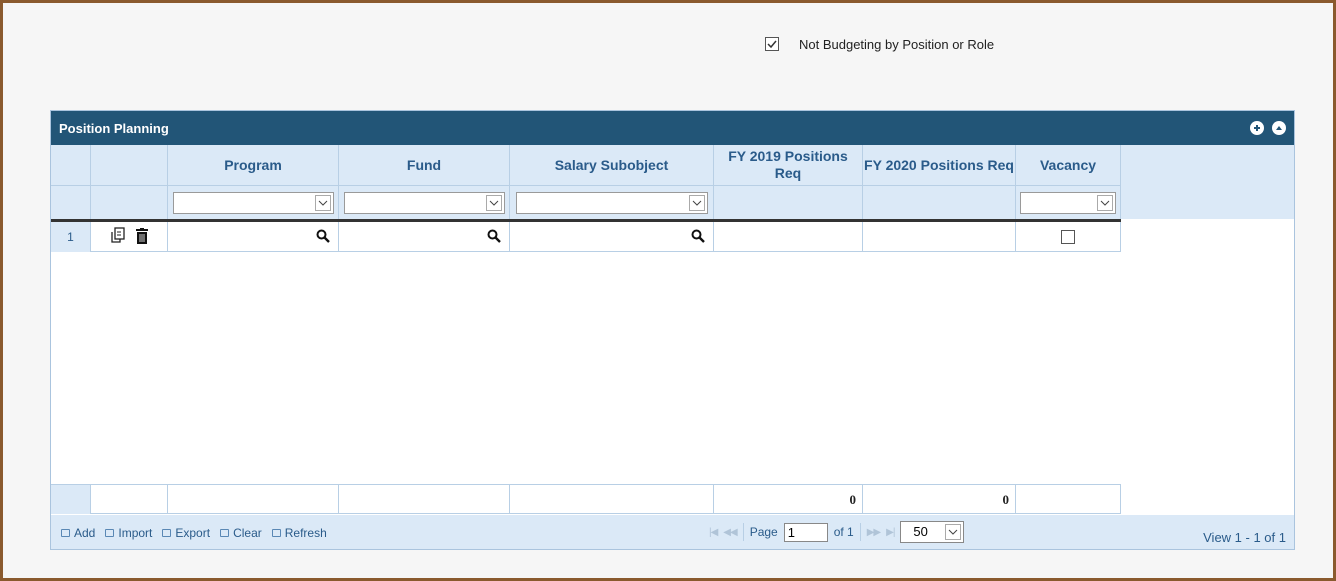 This screenshot has width=1336, height=581. What do you see at coordinates (1279, 128) in the screenshot?
I see `collapse-icon` at bounding box center [1279, 128].